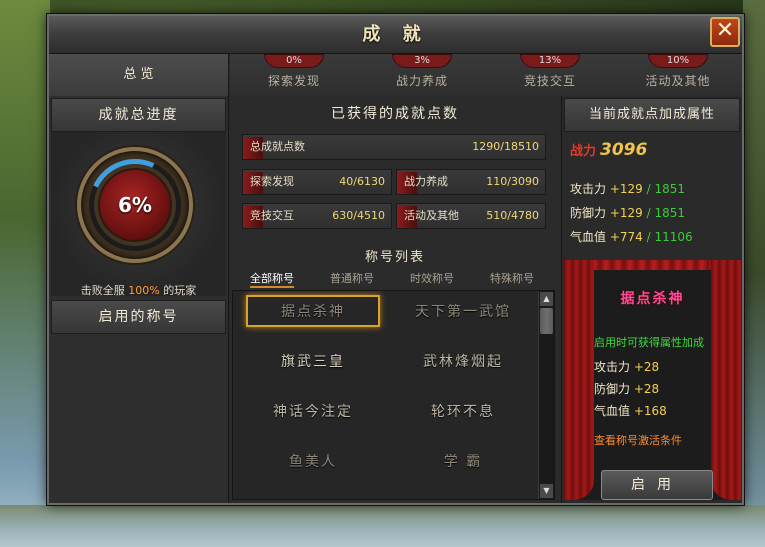 Image resolution: width=765 pixels, height=547 pixels. I want to click on attr-label: 气血值, so click(588, 237).